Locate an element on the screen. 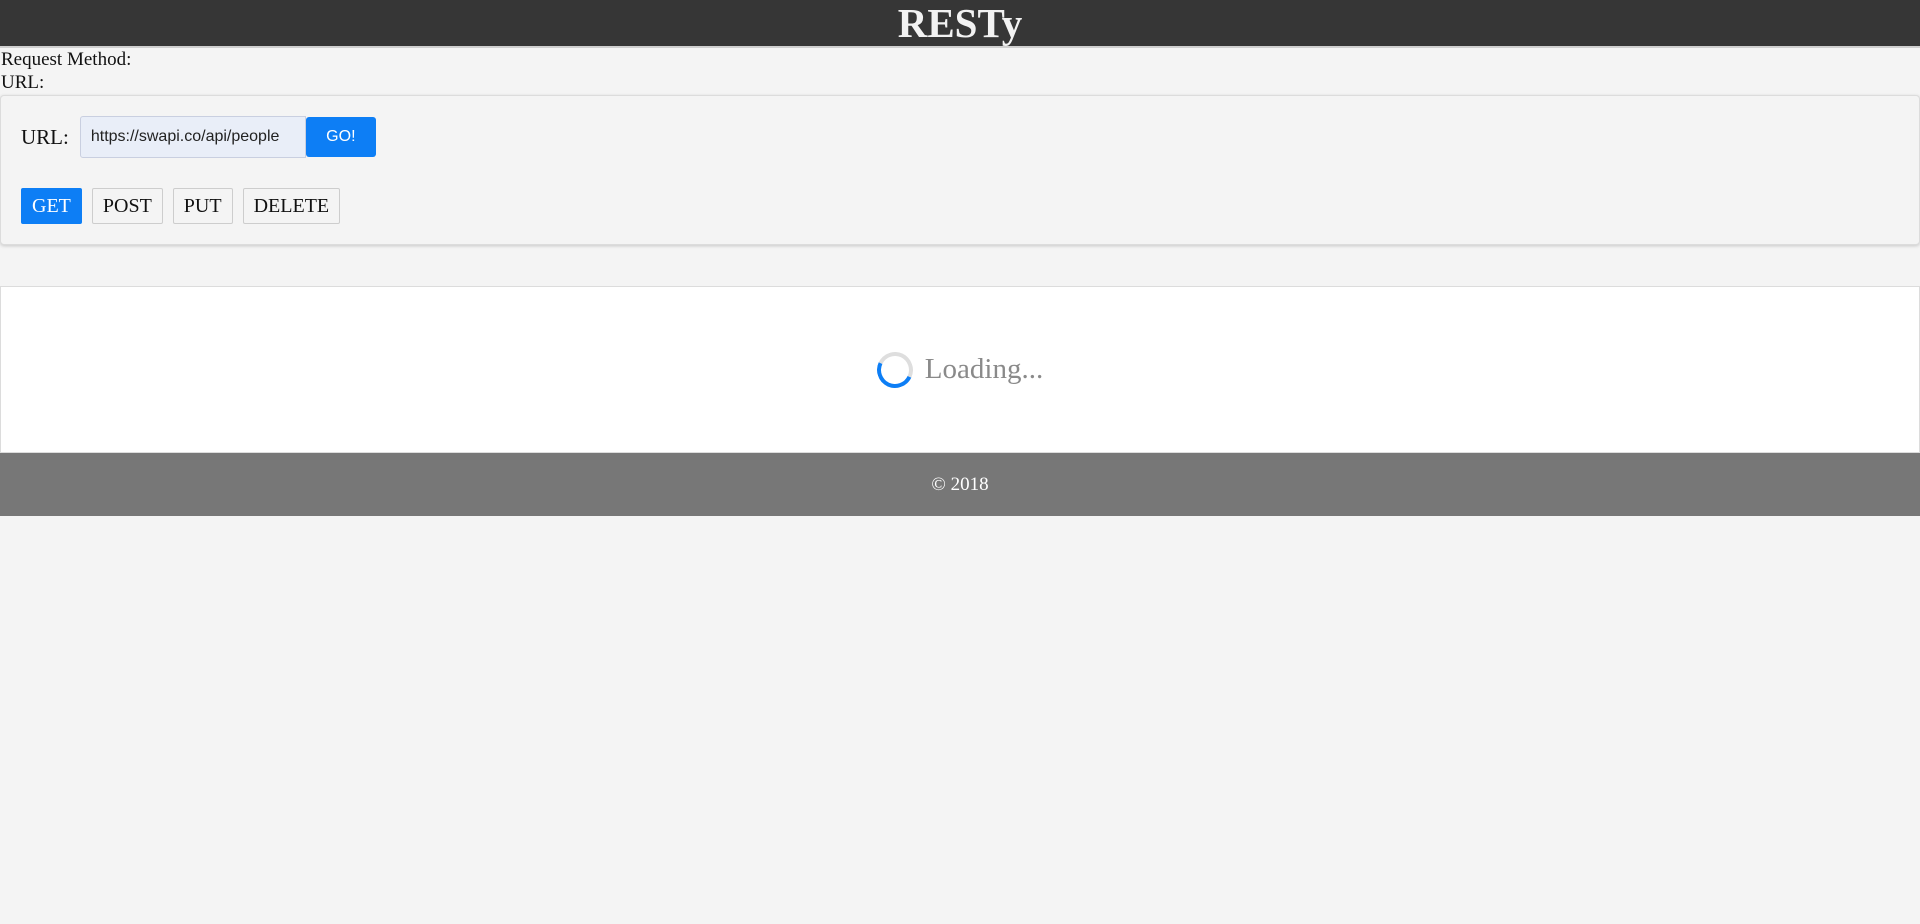 The width and height of the screenshot is (1920, 924). app-title: RESTy is located at coordinates (960, 23).